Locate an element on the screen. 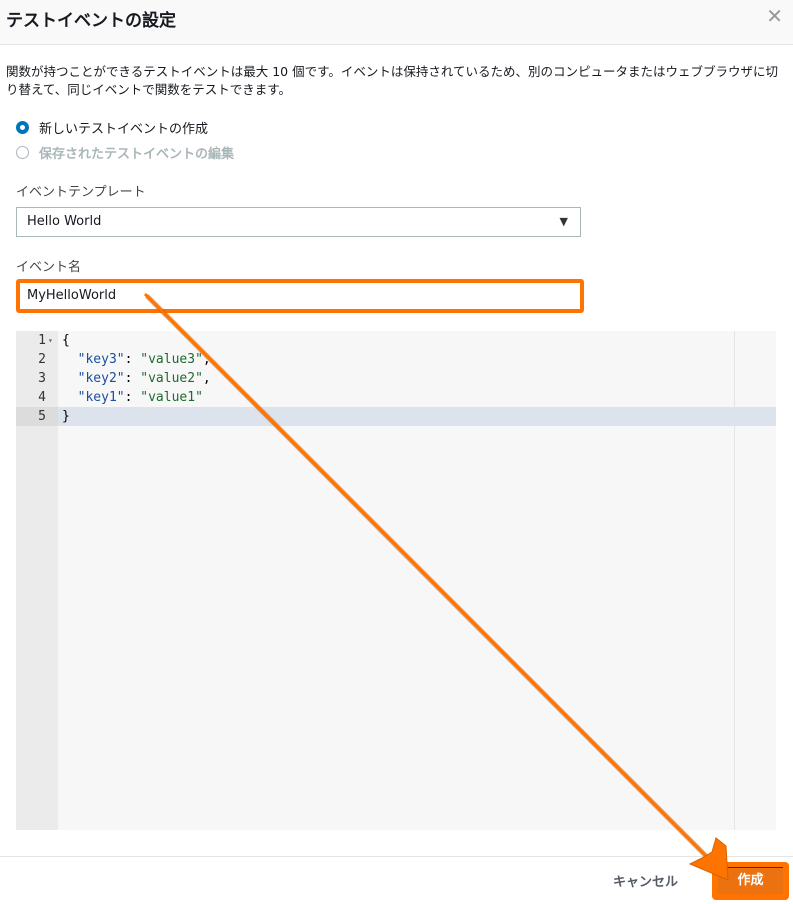 This screenshot has height=904, width=793. event-name-input: MyHelloWorld is located at coordinates (300, 296).